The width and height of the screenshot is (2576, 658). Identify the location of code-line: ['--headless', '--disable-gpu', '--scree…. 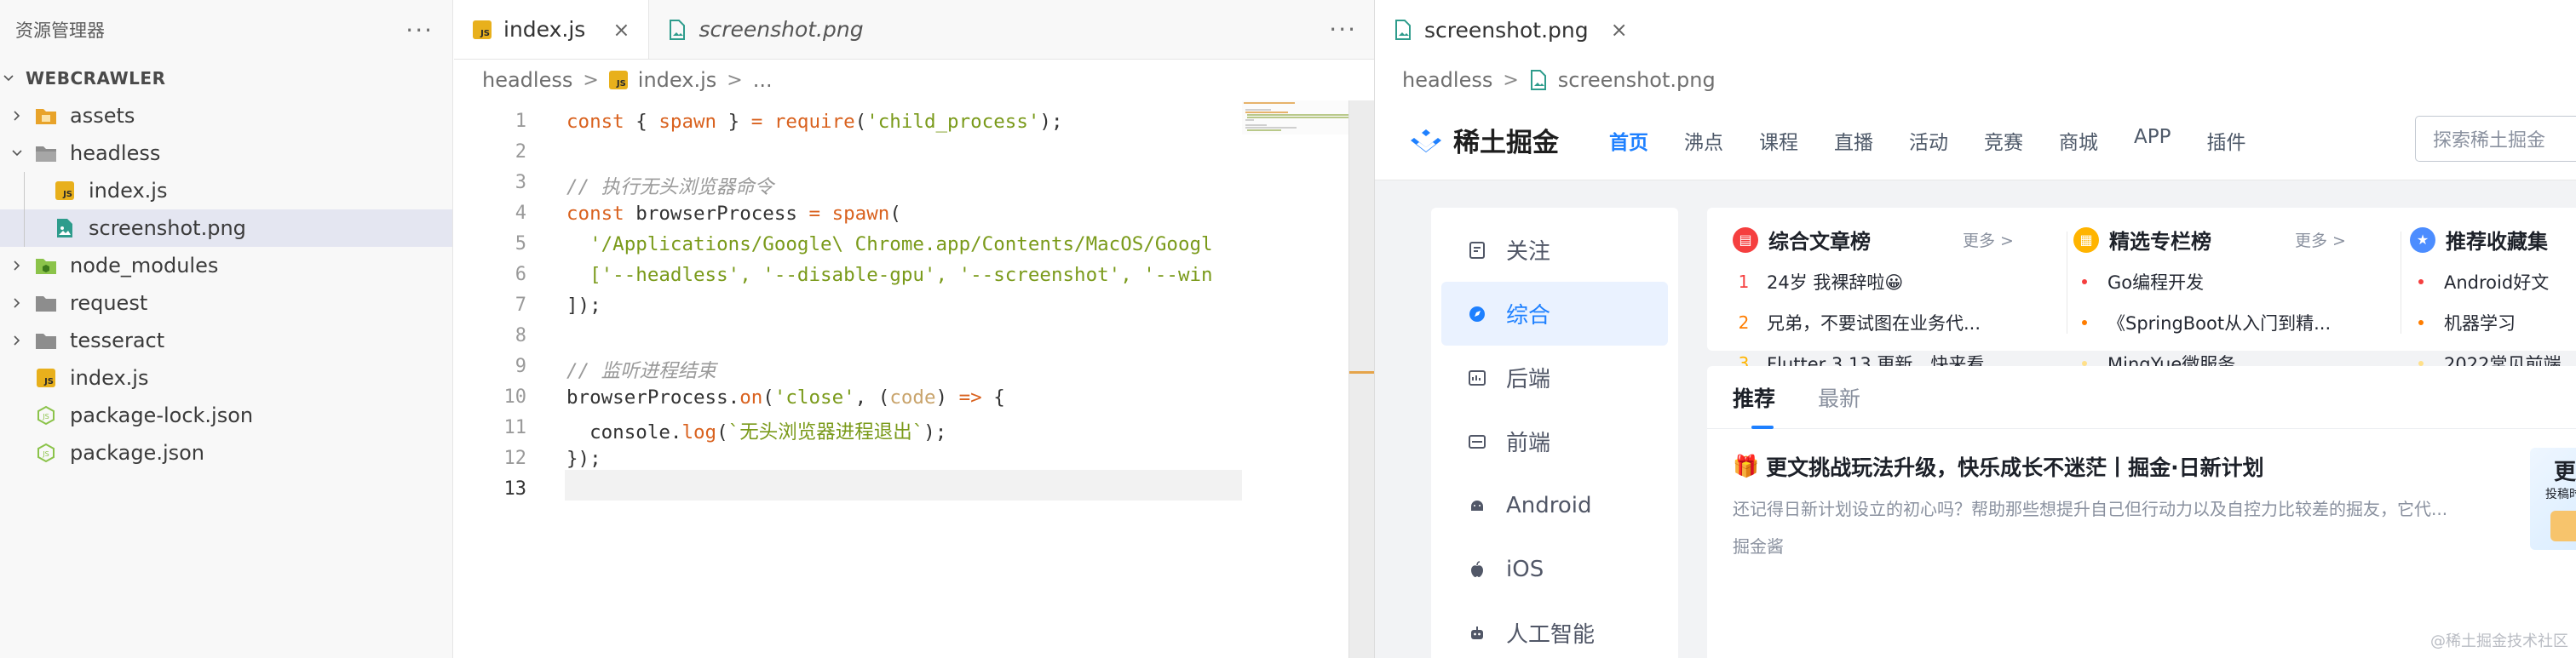
(890, 275).